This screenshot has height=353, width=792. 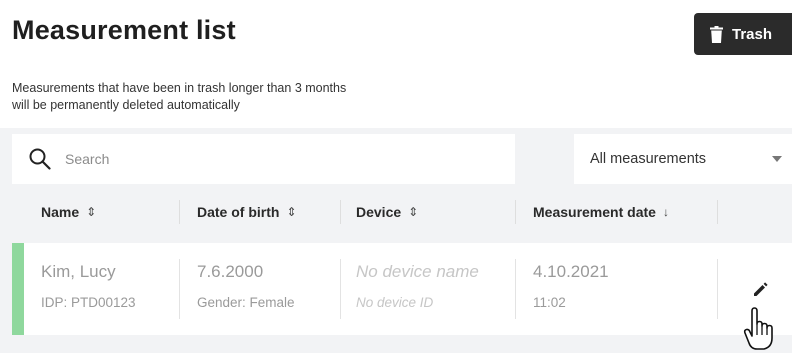 What do you see at coordinates (665, 212) in the screenshot?
I see `sort-desc-icon: ↓` at bounding box center [665, 212].